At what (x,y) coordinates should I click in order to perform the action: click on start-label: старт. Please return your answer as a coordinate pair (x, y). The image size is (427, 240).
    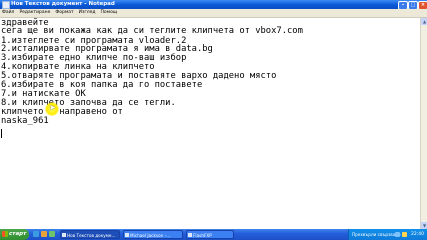
    Looking at the image, I should click on (18, 234).